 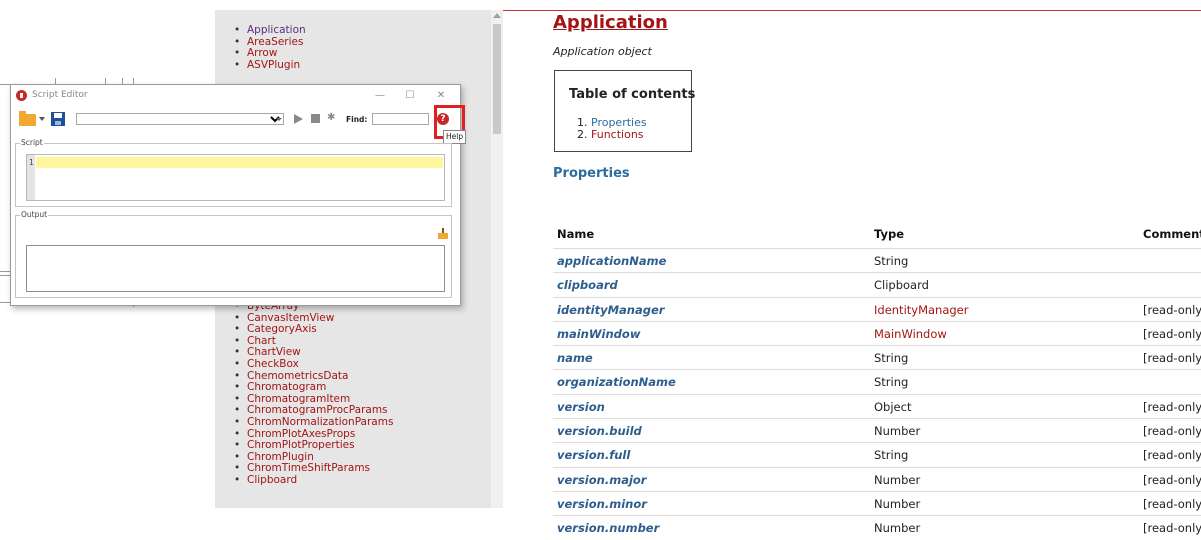 What do you see at coordinates (594, 455) in the screenshot?
I see `property-name: version.full` at bounding box center [594, 455].